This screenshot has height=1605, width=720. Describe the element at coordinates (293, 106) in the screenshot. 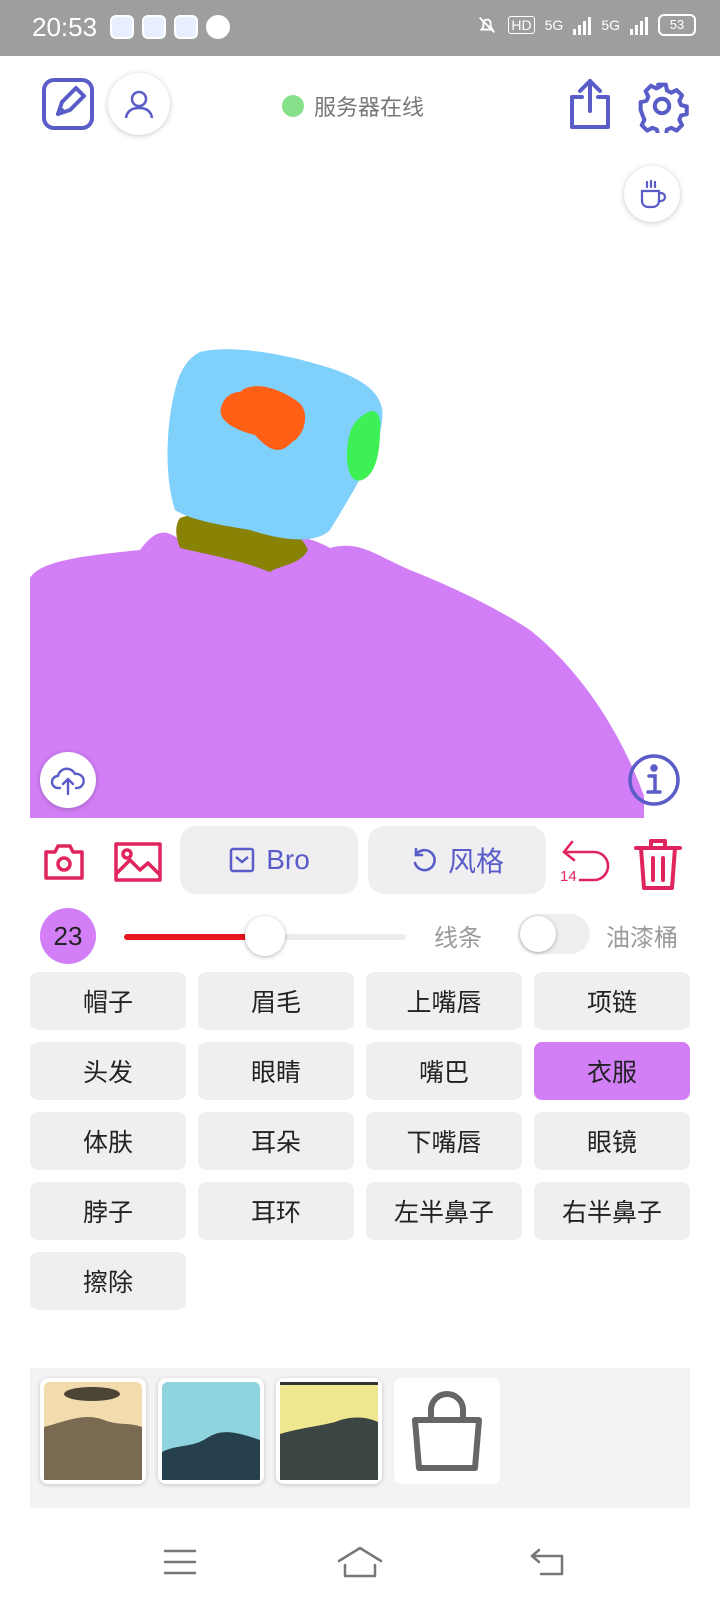

I see `server-status-dot` at that location.